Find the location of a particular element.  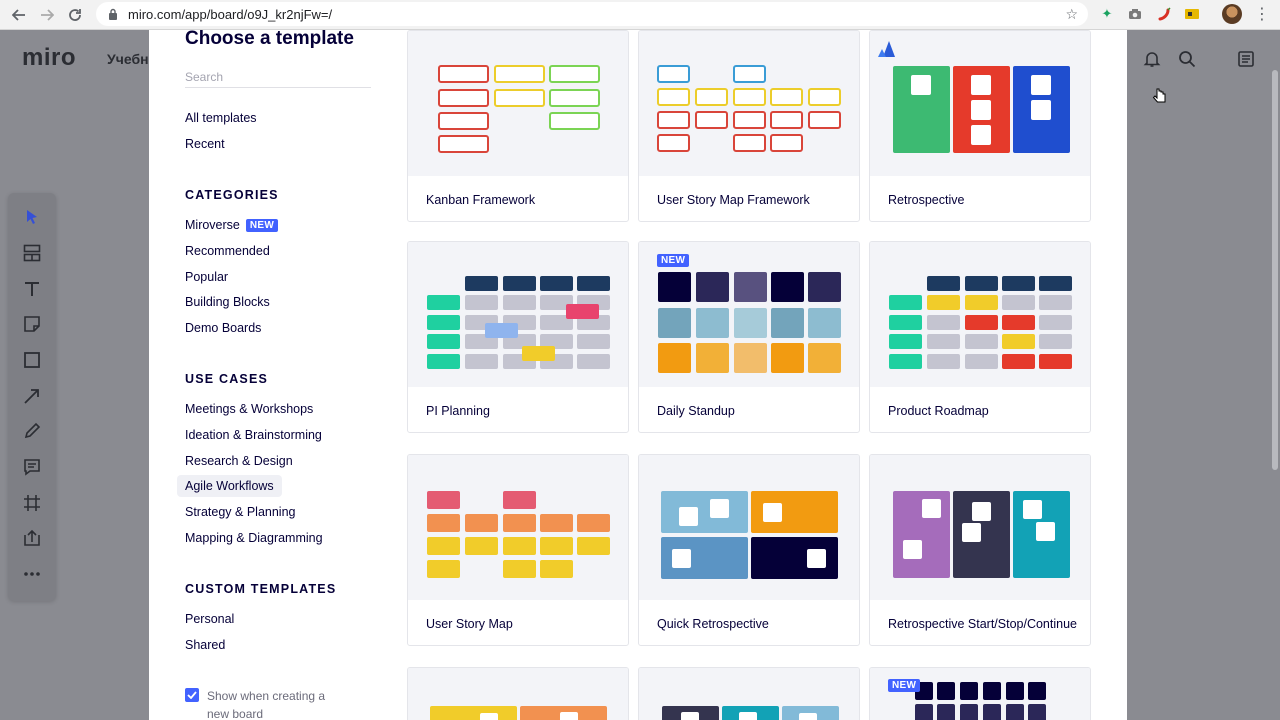

browser-toolbar: miro.com/app/board/o9J_kr2njFw=/ ☆ ✦ ⋮ is located at coordinates (640, 15).